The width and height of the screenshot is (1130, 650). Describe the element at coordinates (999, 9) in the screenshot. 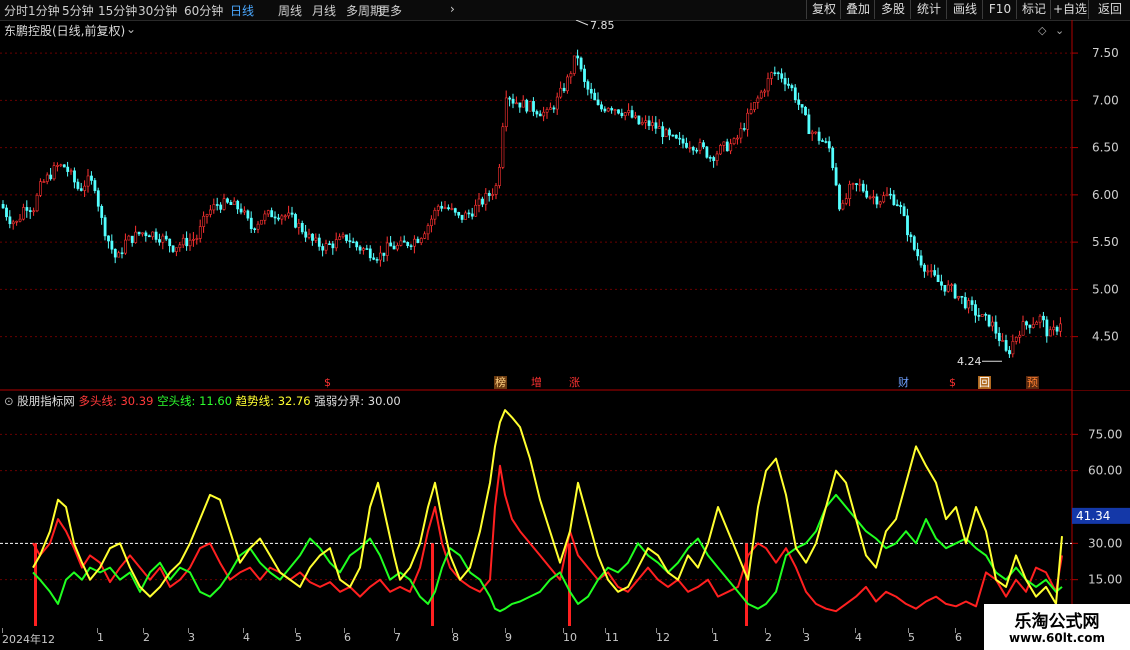

I see `toolbar-button-5: F10` at that location.